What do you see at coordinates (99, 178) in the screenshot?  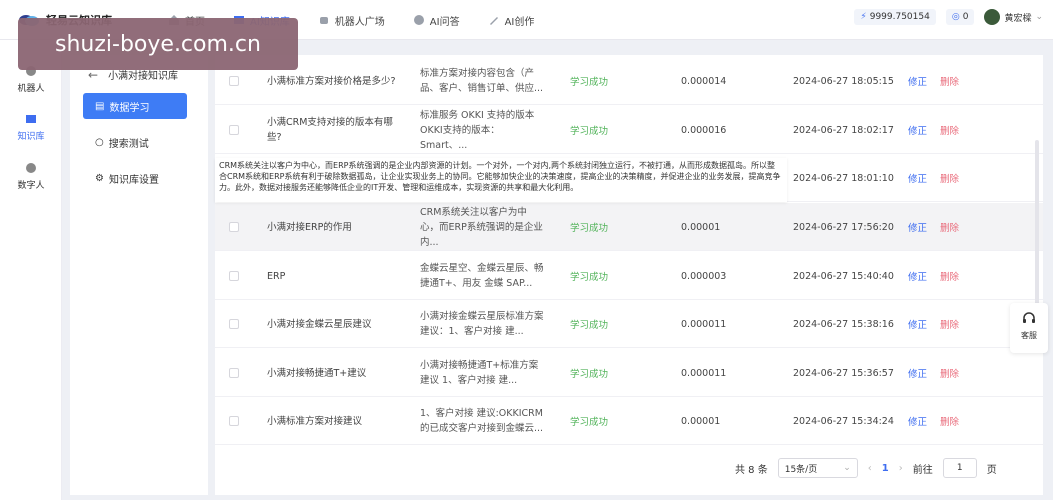 I see `gear-icon: ⚙` at bounding box center [99, 178].